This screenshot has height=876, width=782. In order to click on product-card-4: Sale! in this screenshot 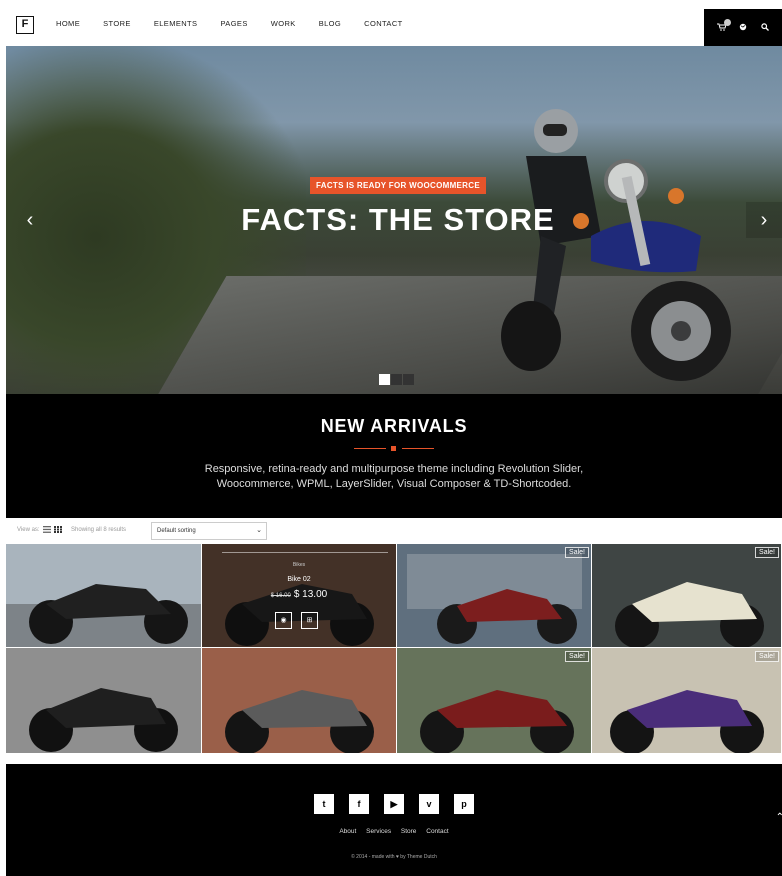, I will do `click(687, 596)`.